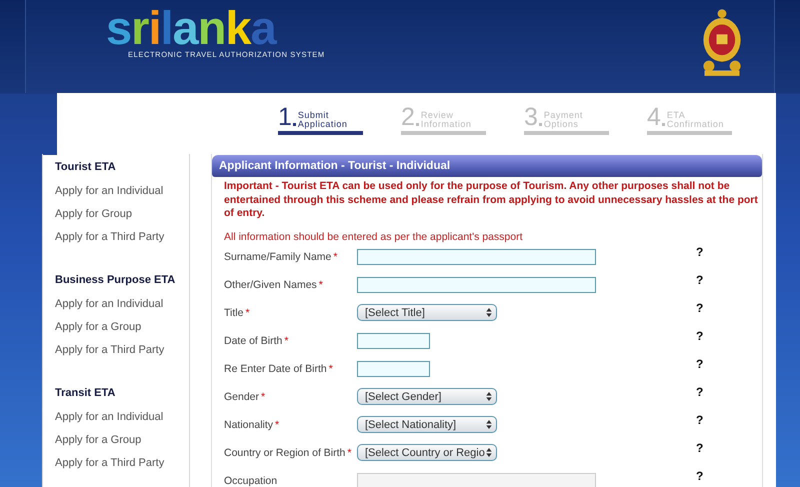 This screenshot has height=487, width=800. Describe the element at coordinates (427, 312) in the screenshot. I see `select-dropdown: [Select Title]` at that location.